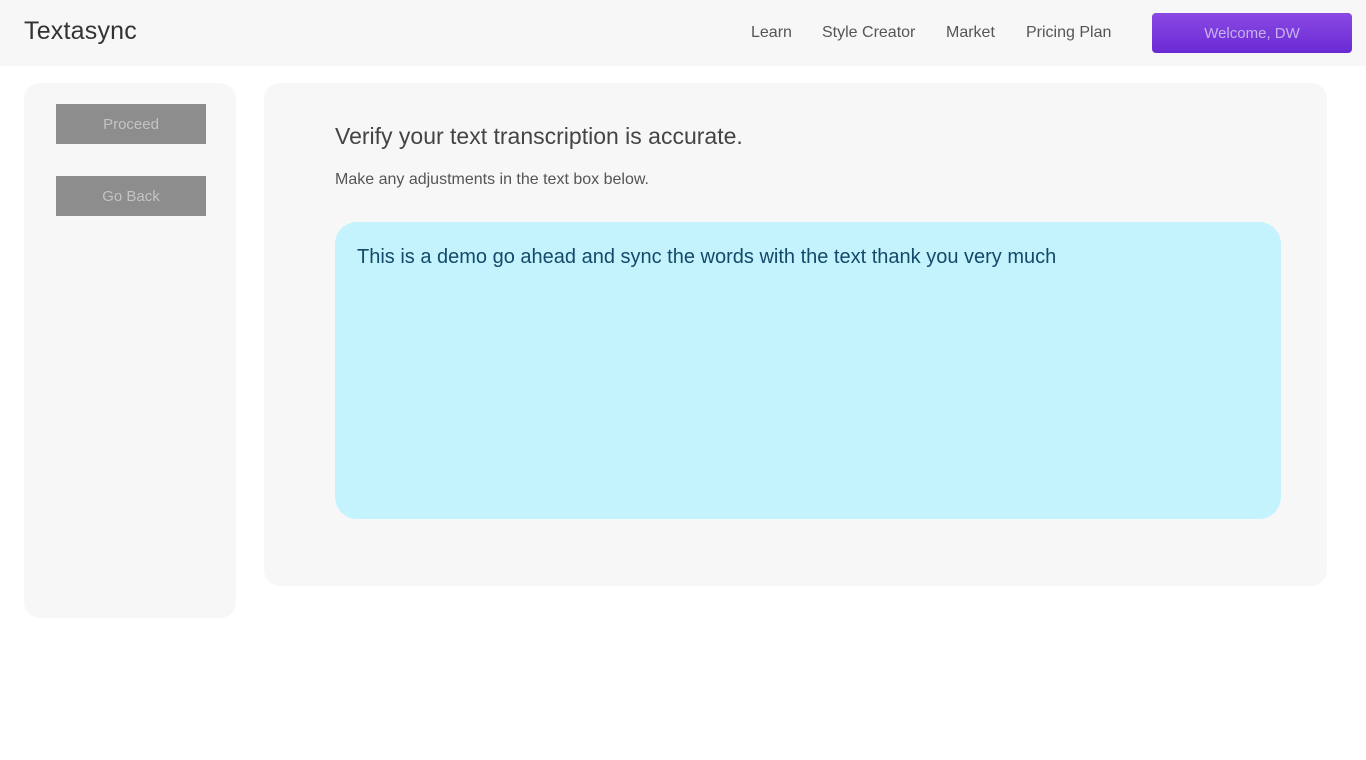 The height and width of the screenshot is (760, 1366). I want to click on brand-logo: Textasync, so click(80, 31).